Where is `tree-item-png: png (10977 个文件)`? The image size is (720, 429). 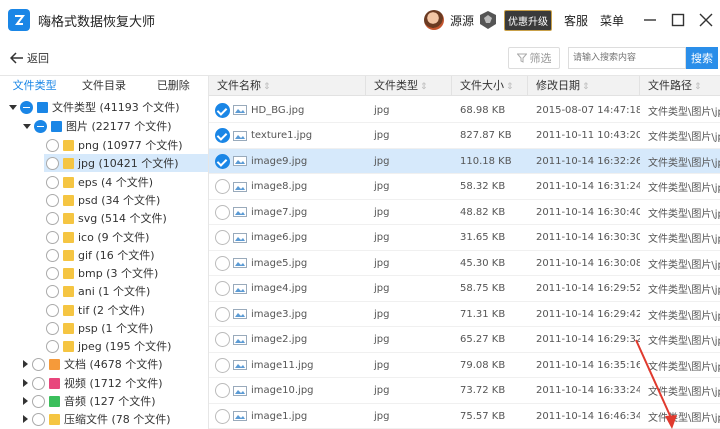 tree-item-png: png (10977 个文件) is located at coordinates (114, 145).